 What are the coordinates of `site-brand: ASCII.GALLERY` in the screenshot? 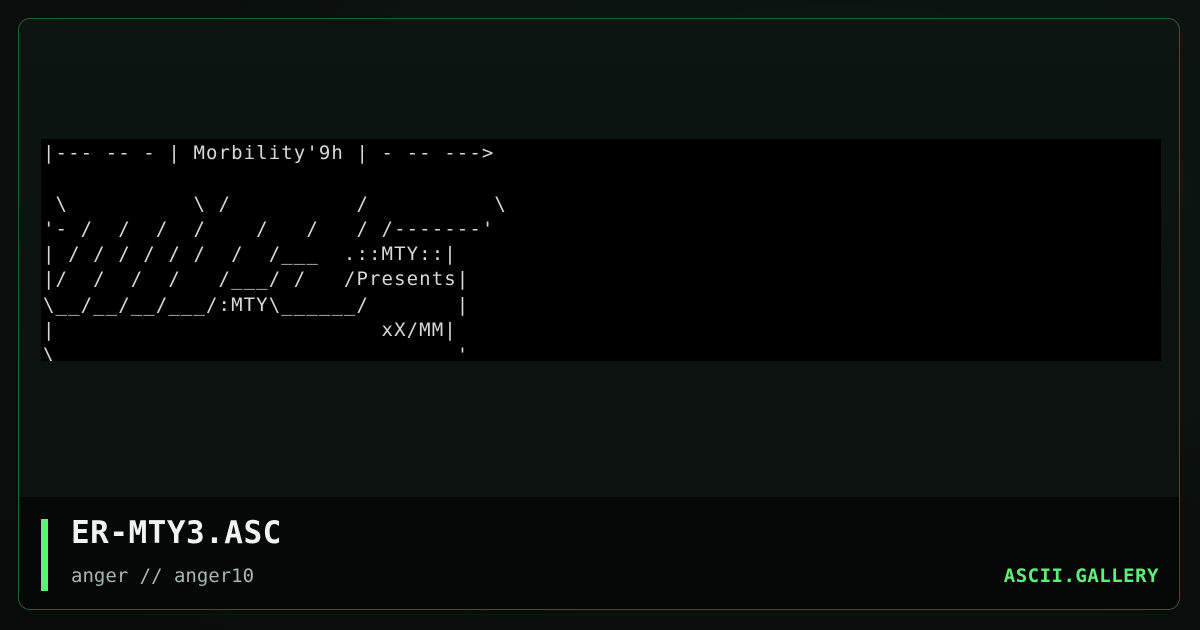 It's located at (1081, 576).